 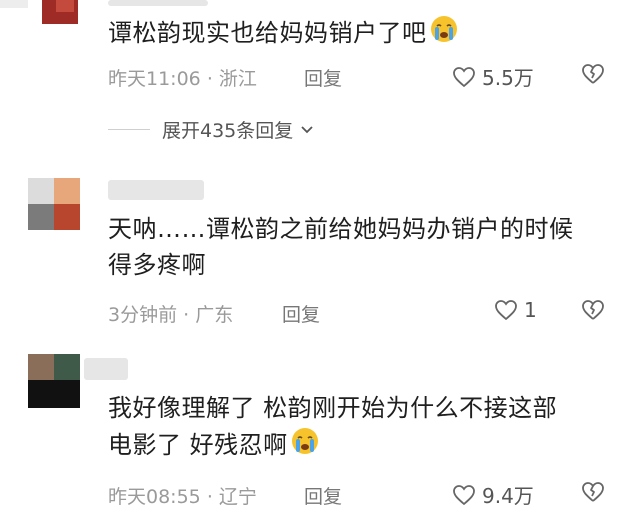 I want to click on like-button: 5.5万, so click(x=493, y=76).